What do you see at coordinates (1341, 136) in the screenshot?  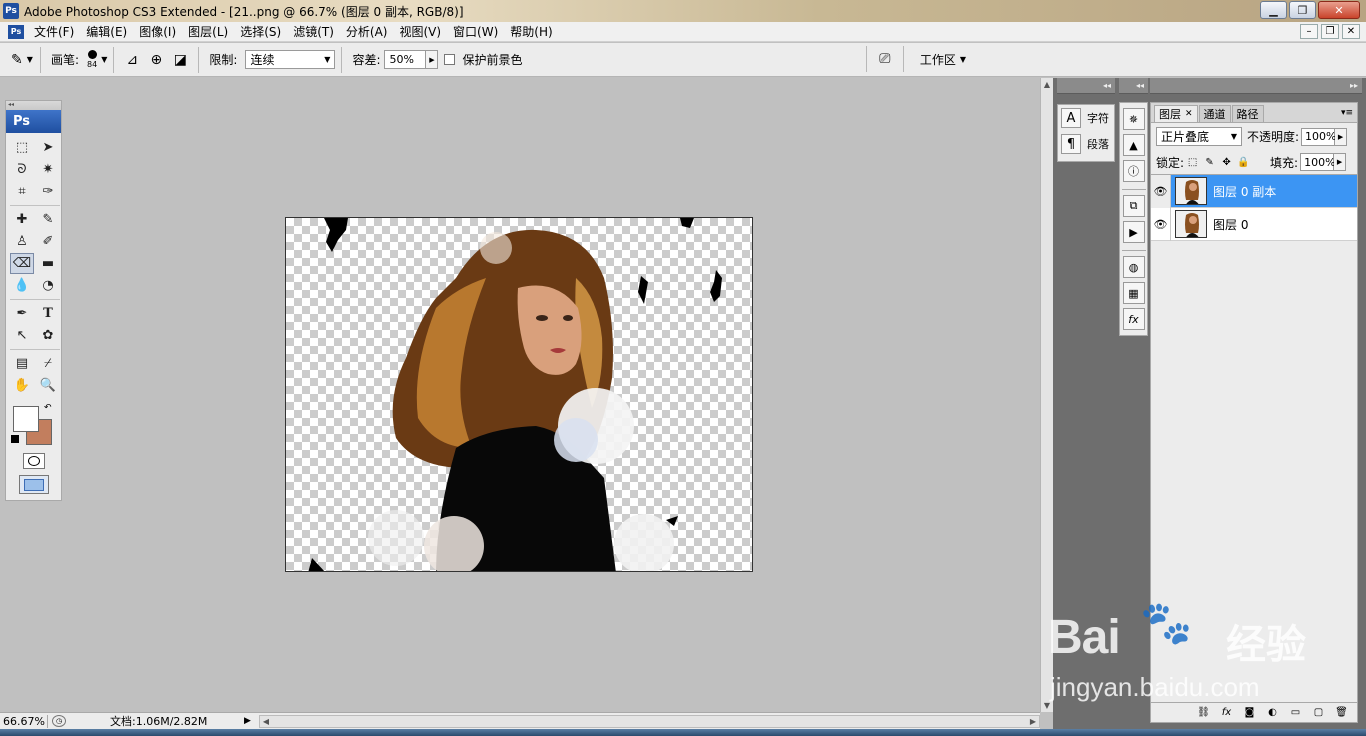 I see `opacity-slider-toggle: ▶` at bounding box center [1341, 136].